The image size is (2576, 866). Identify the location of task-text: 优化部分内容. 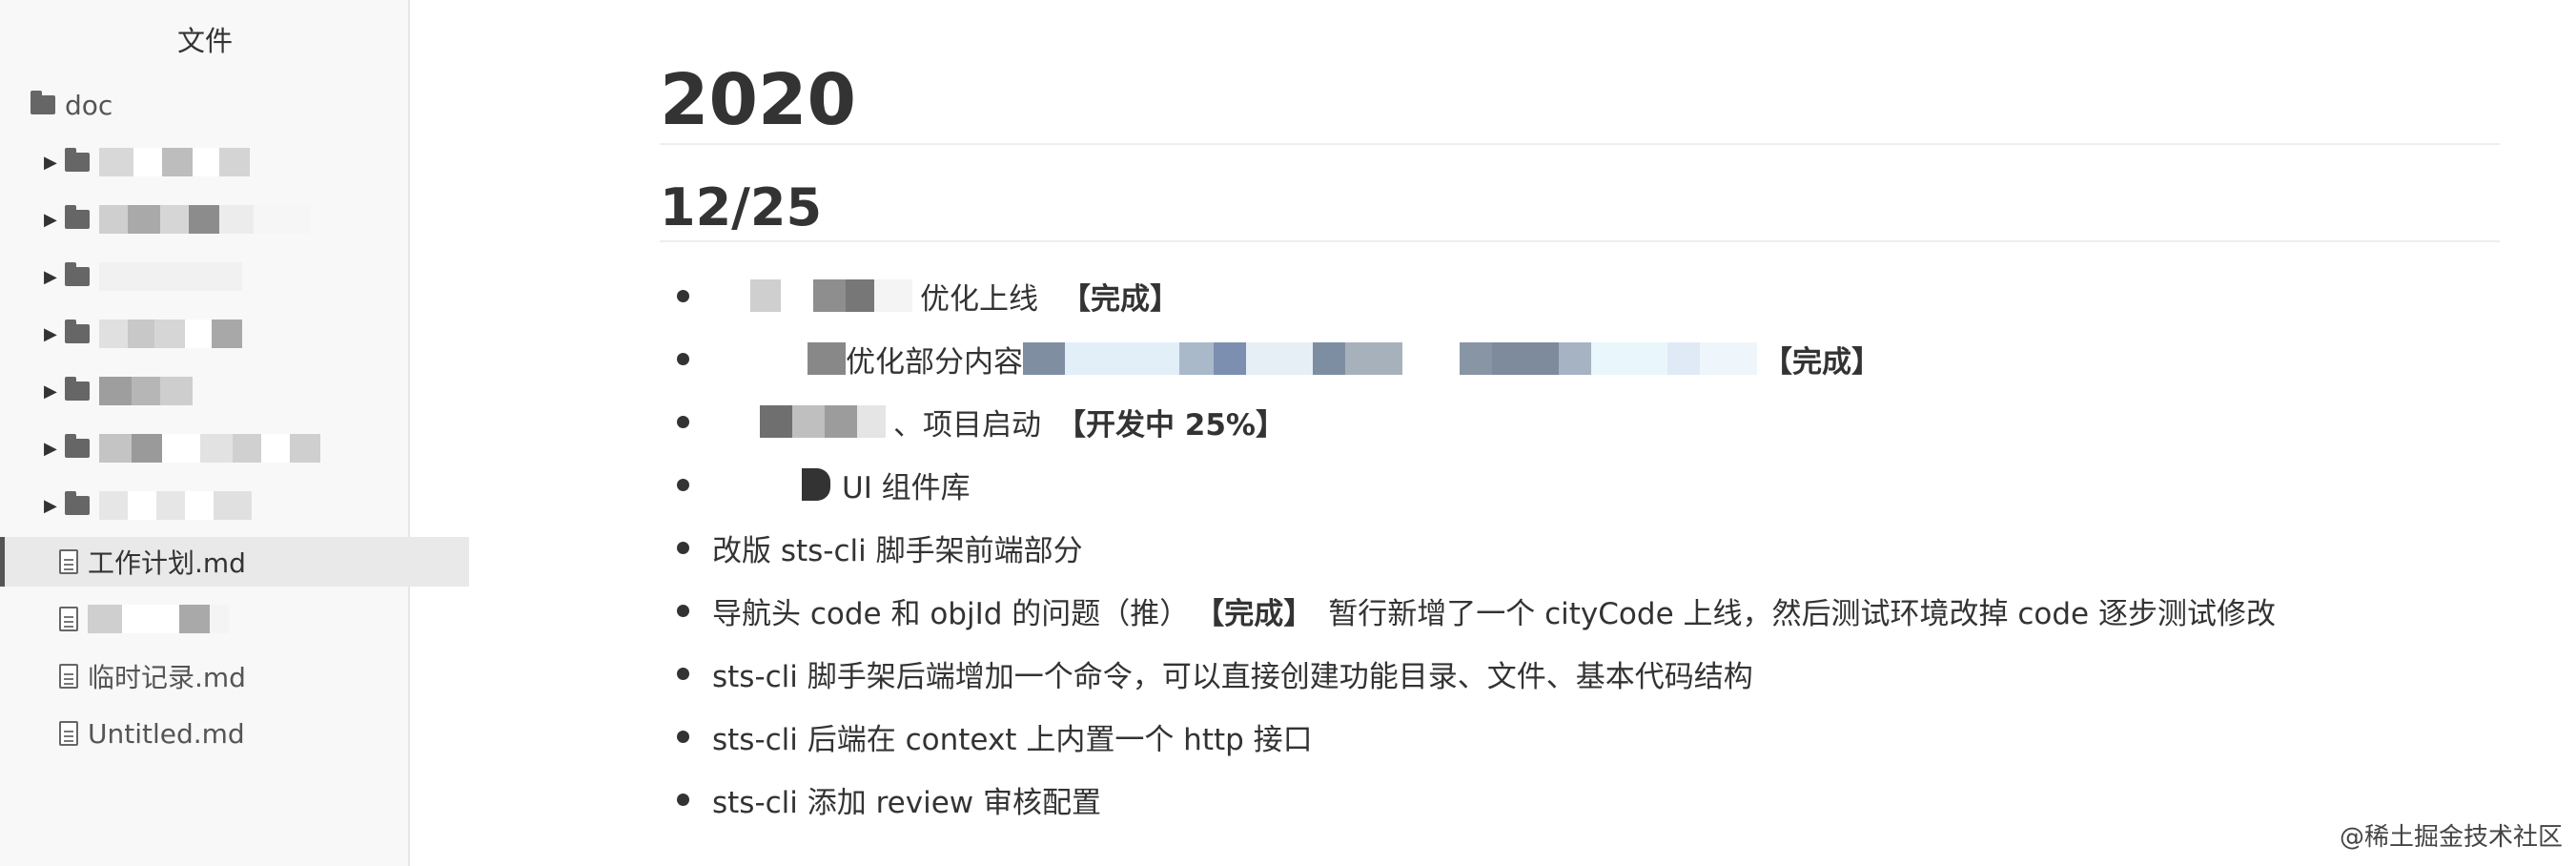
(934, 362).